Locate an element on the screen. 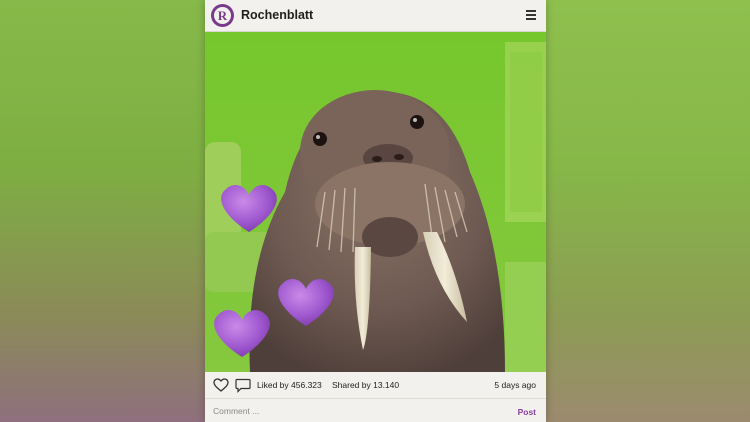 Image resolution: width=750 pixels, height=422 pixels. post-date: 5 days ago is located at coordinates (515, 385).